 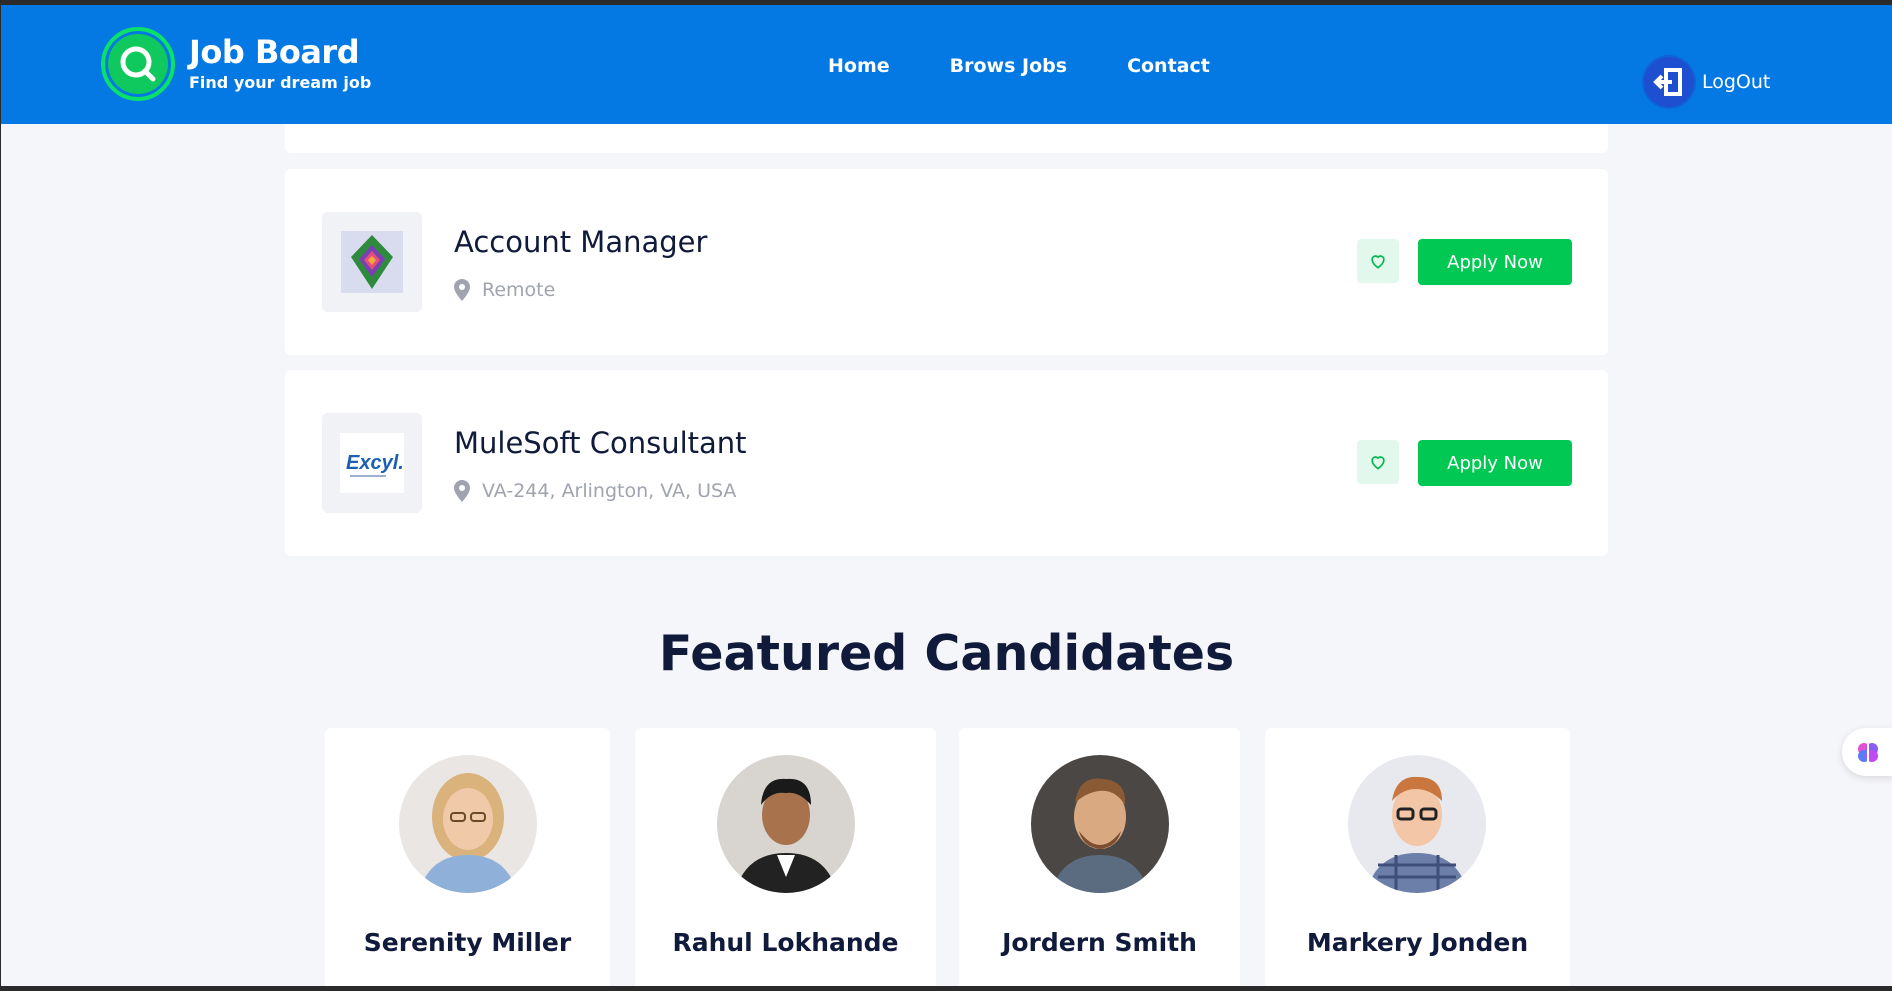 I want to click on job-location: VA-244, Arlington, VA, USA, so click(x=595, y=491).